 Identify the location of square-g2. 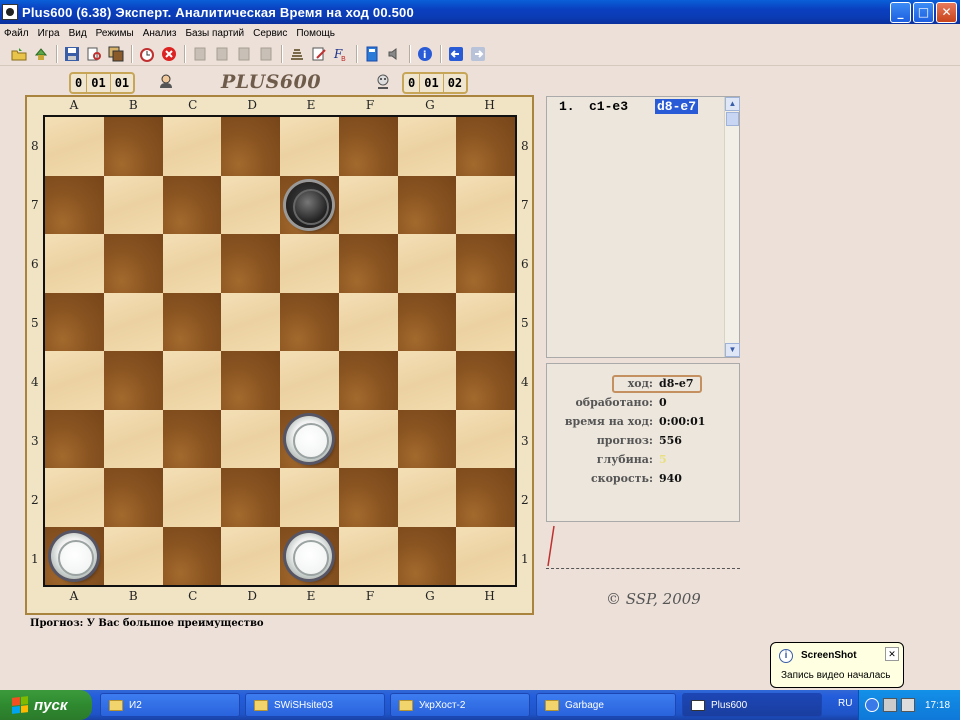
(427, 497).